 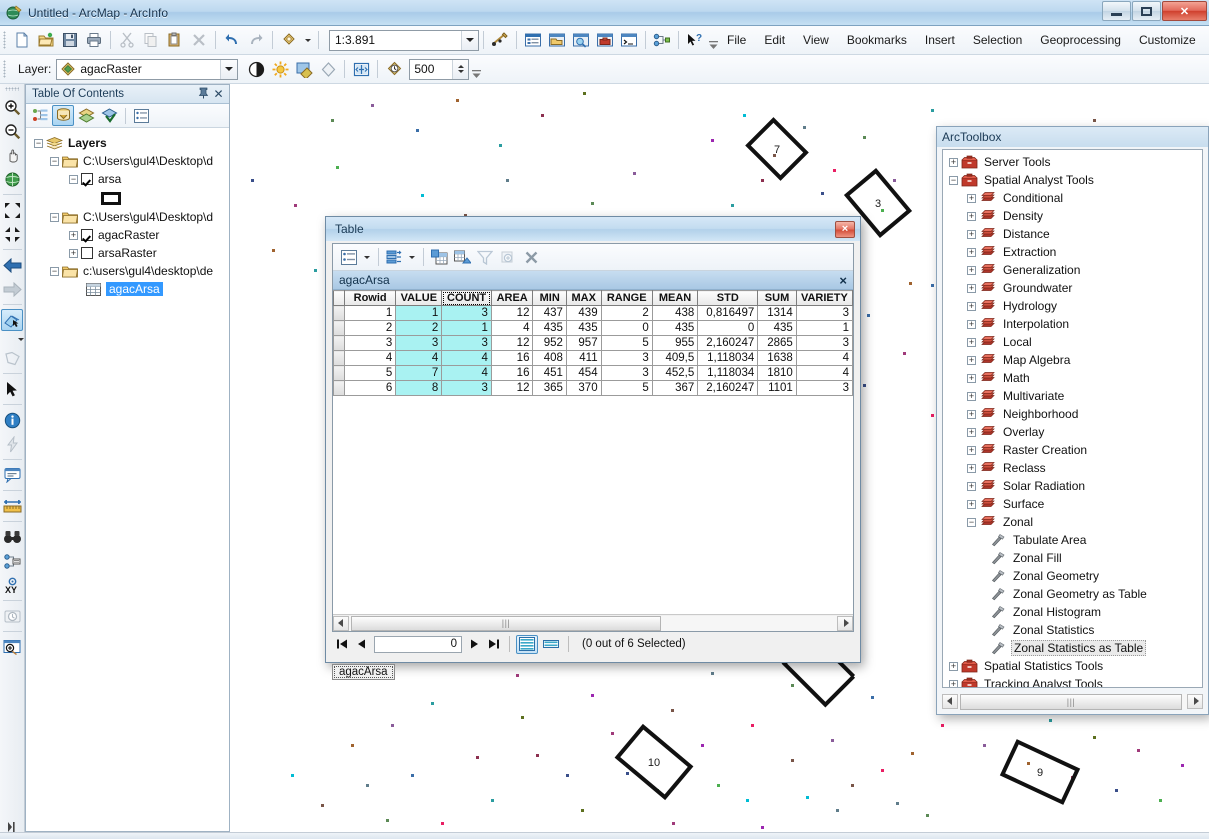 What do you see at coordinates (1146, 11) in the screenshot?
I see `maximize-button` at bounding box center [1146, 11].